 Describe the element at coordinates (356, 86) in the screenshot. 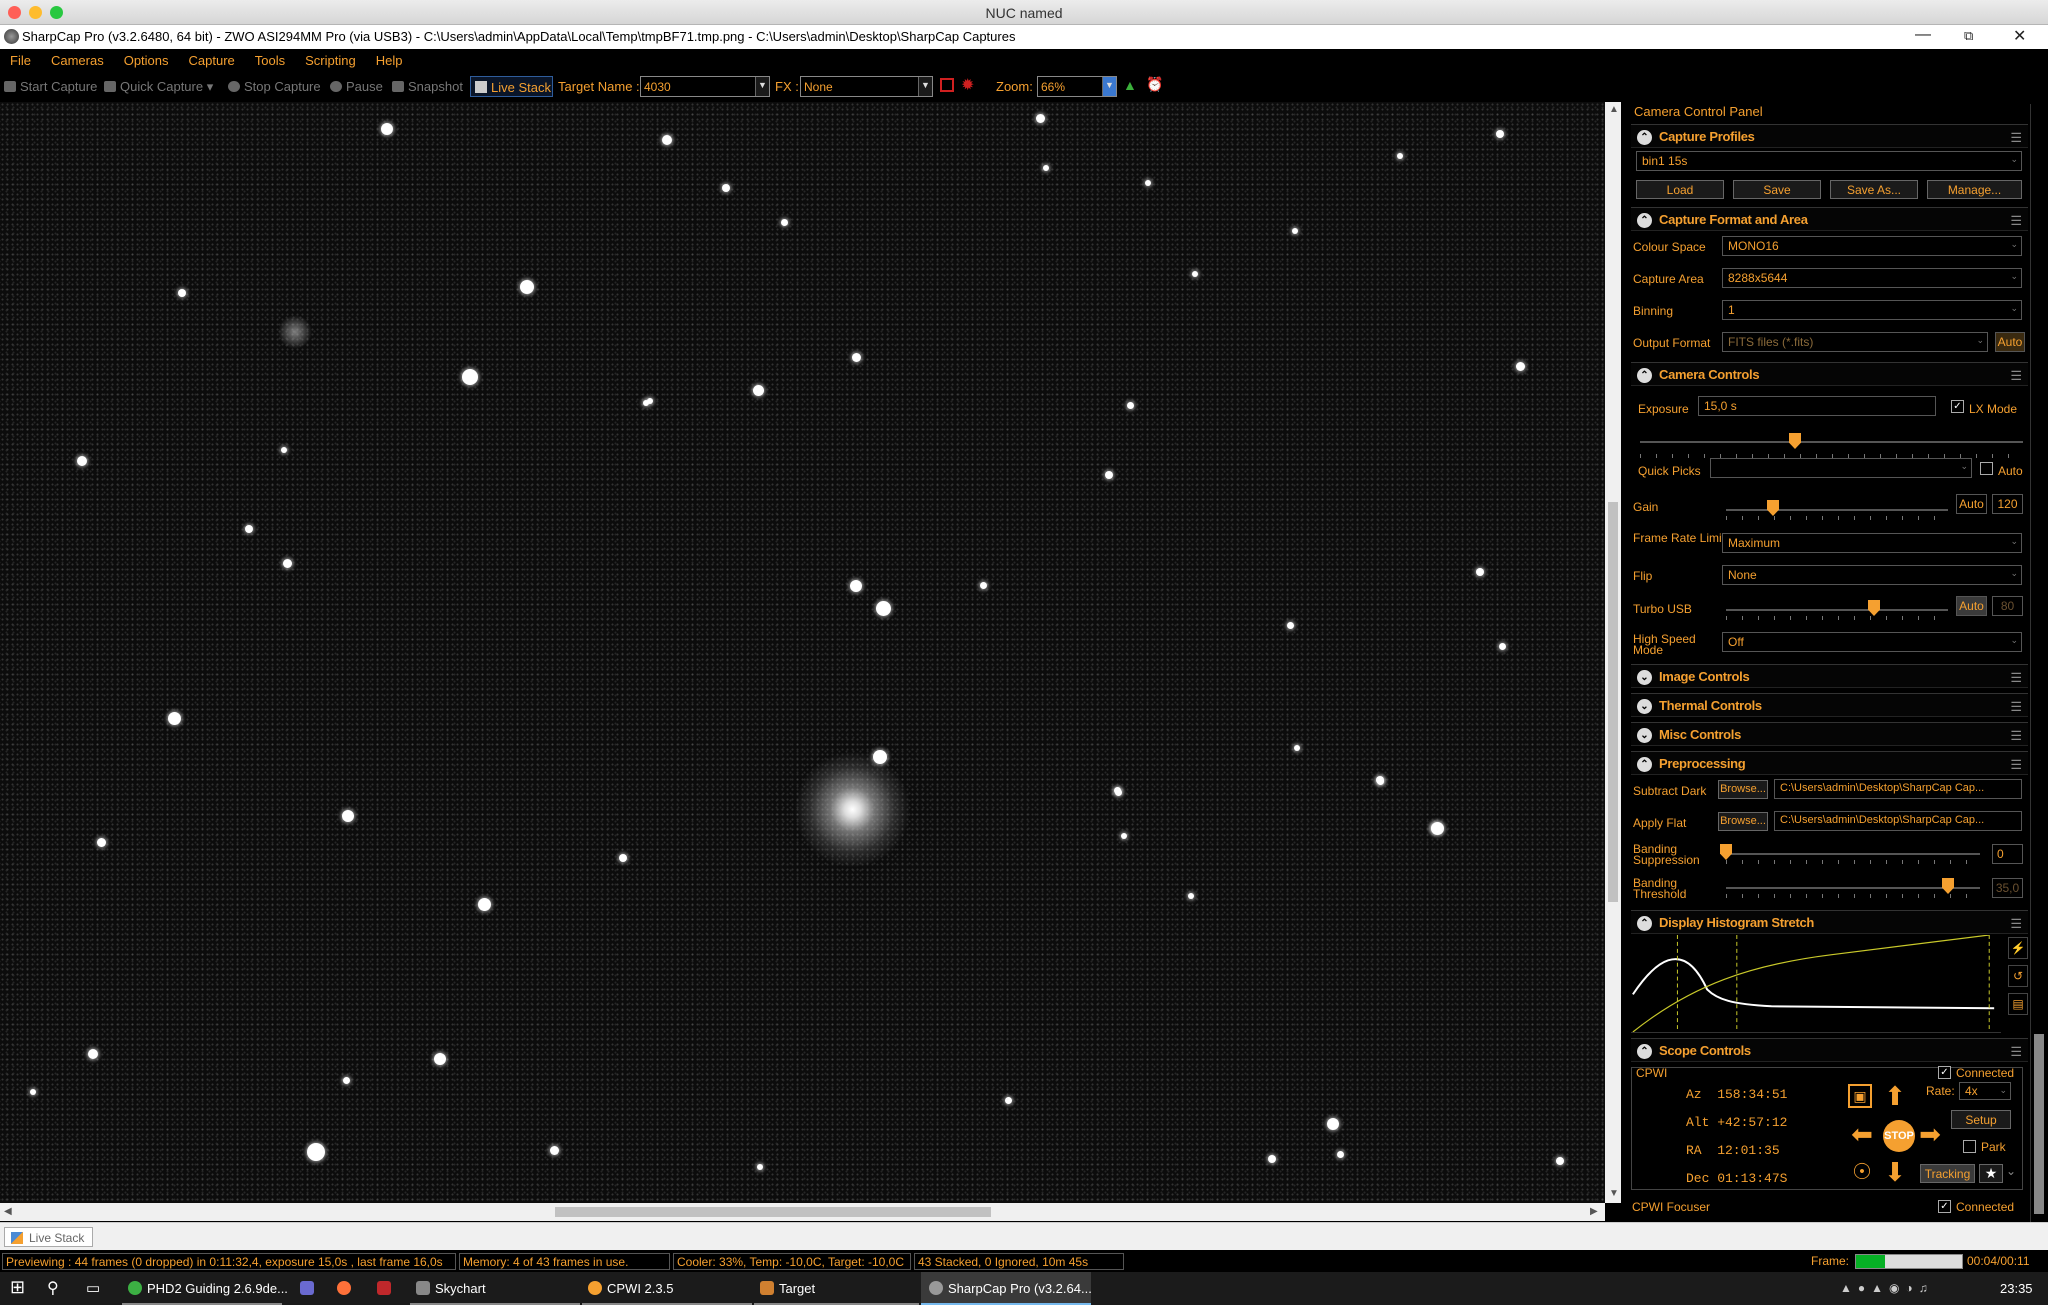

I see `pause-button: Pause` at that location.